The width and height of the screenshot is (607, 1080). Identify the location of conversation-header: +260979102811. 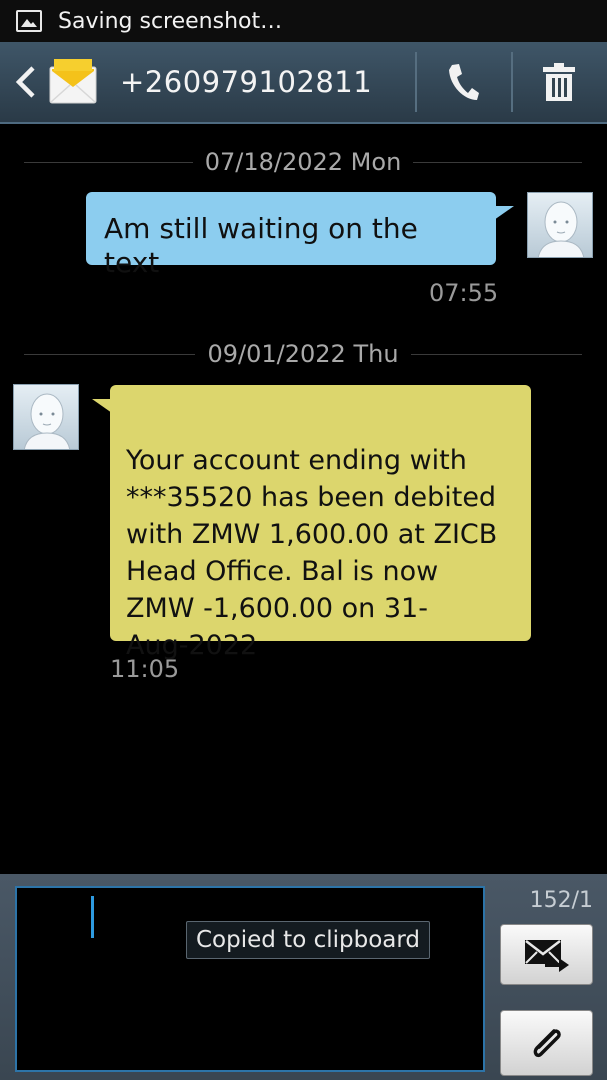
(303, 83).